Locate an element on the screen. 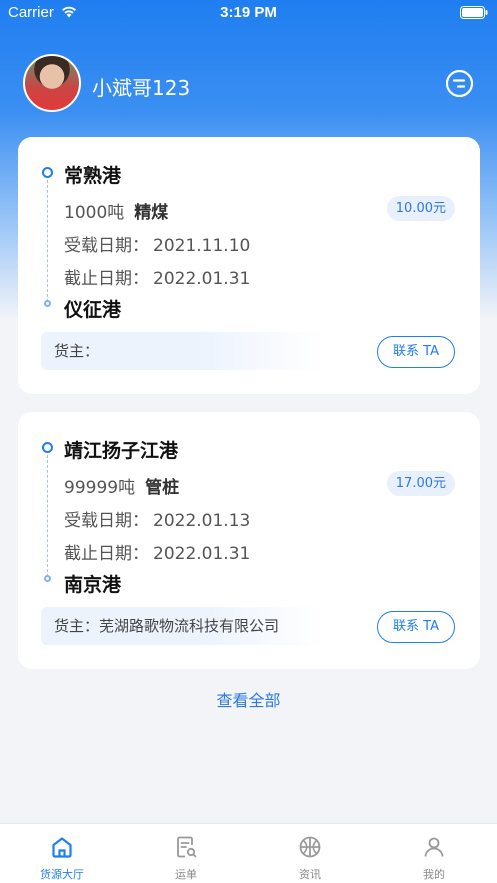 This screenshot has width=497, height=883. cargo-name: 精煤 is located at coordinates (151, 213).